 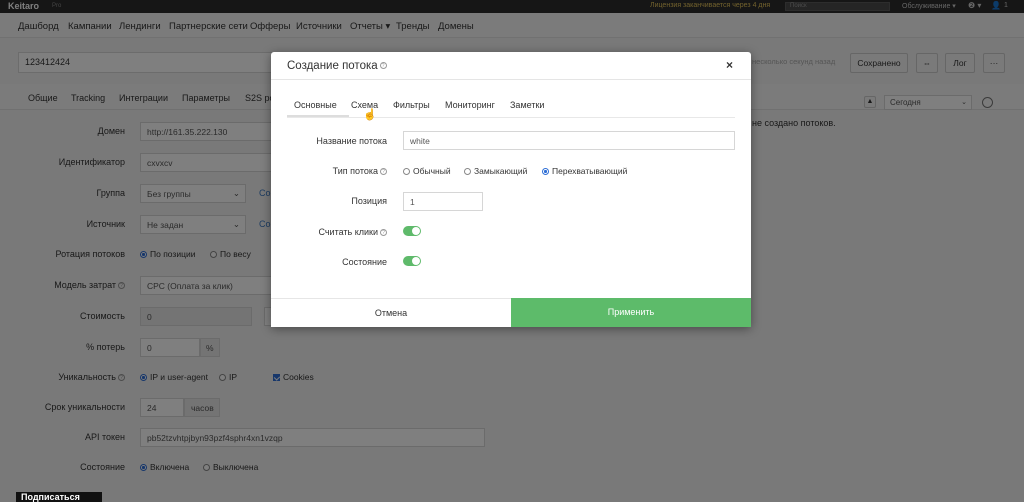 I want to click on stream-type-label-text: Тип потока, so click(x=355, y=171).